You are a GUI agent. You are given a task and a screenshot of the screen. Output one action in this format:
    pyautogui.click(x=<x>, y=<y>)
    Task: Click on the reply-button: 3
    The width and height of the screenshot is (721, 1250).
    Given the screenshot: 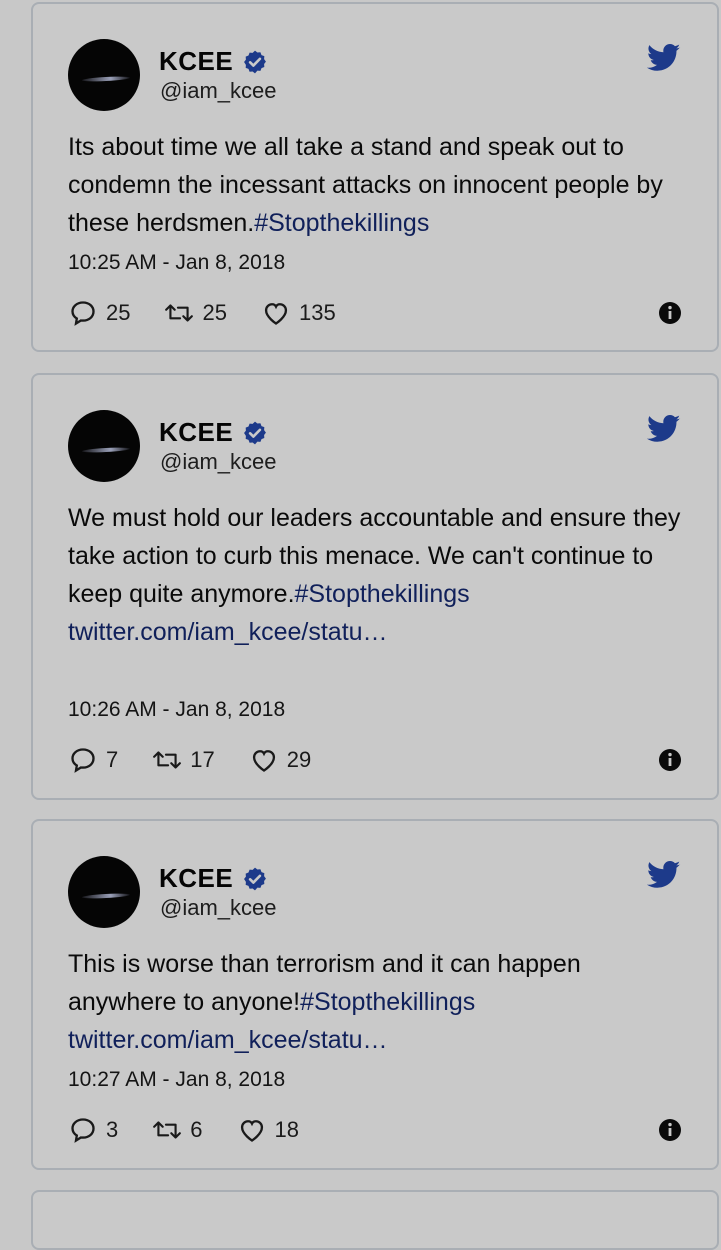 What is the action you would take?
    pyautogui.click(x=93, y=1130)
    